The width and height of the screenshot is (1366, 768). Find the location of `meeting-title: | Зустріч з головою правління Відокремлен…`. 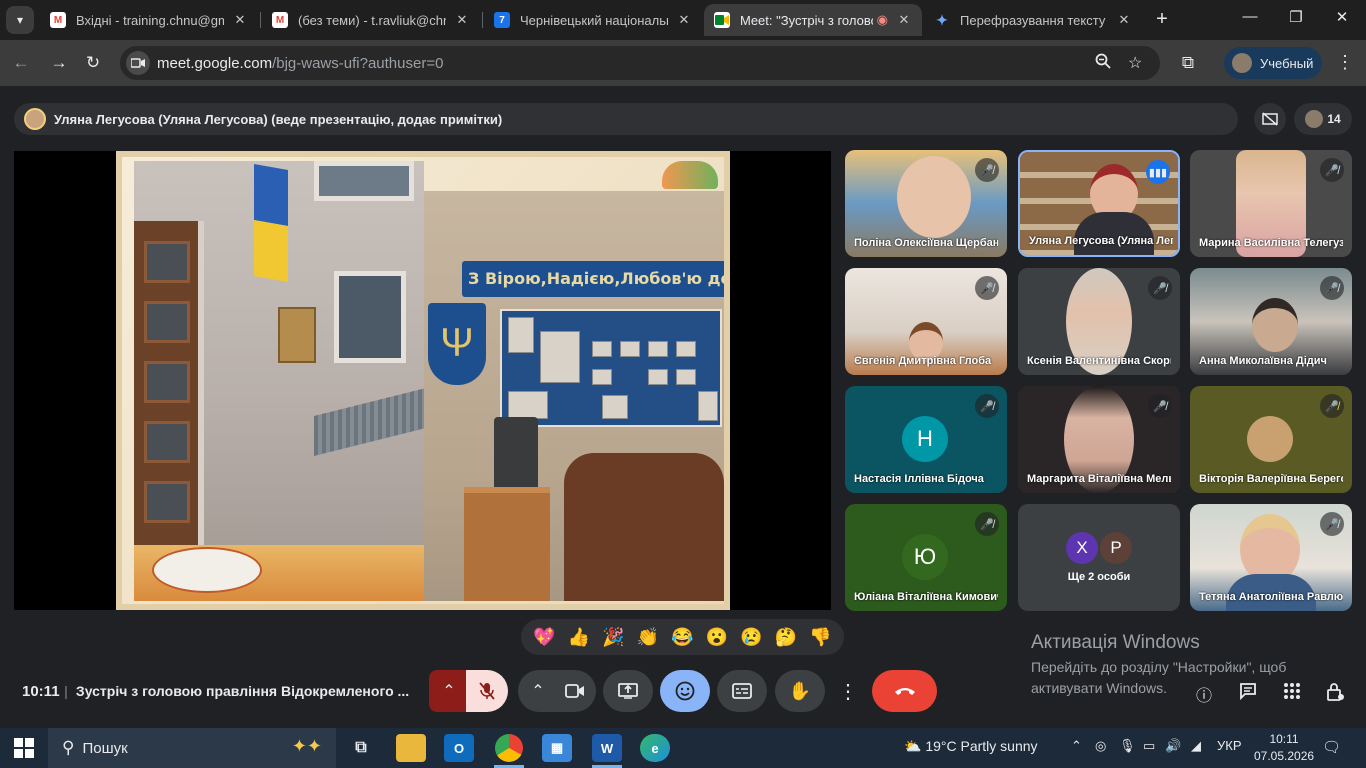

meeting-title: | Зустріч з головою правління Відокремлен… is located at coordinates (236, 691).